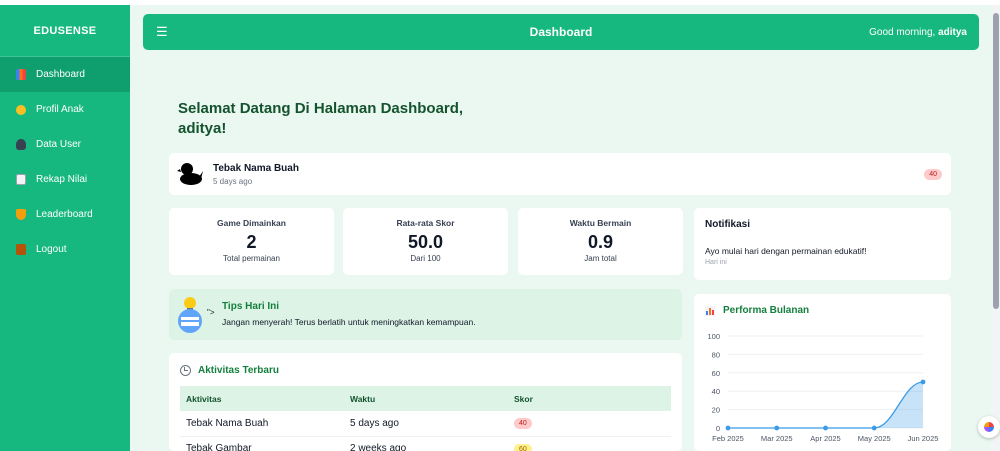  Describe the element at coordinates (600, 258) in the screenshot. I see `stat-subtitle: Jam total` at that location.